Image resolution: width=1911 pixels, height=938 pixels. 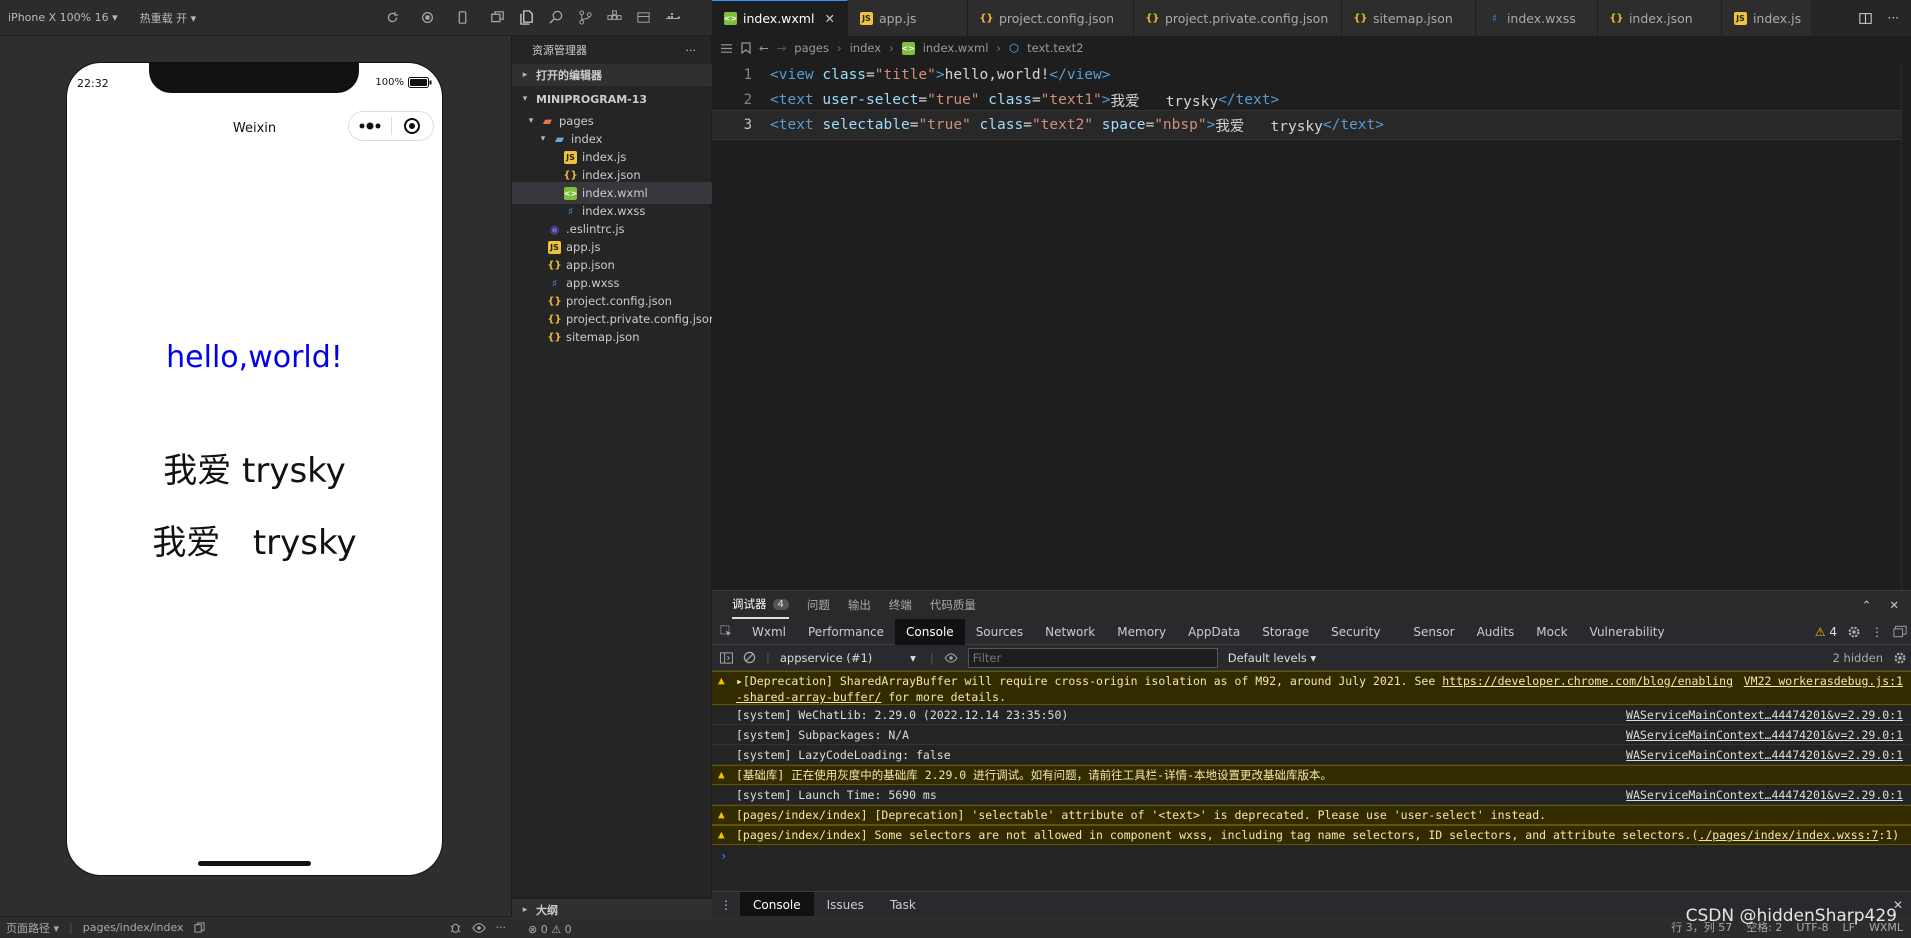 What do you see at coordinates (612, 337) in the screenshot?
I see `tree-file-sitemap: {} sitemap.json` at bounding box center [612, 337].